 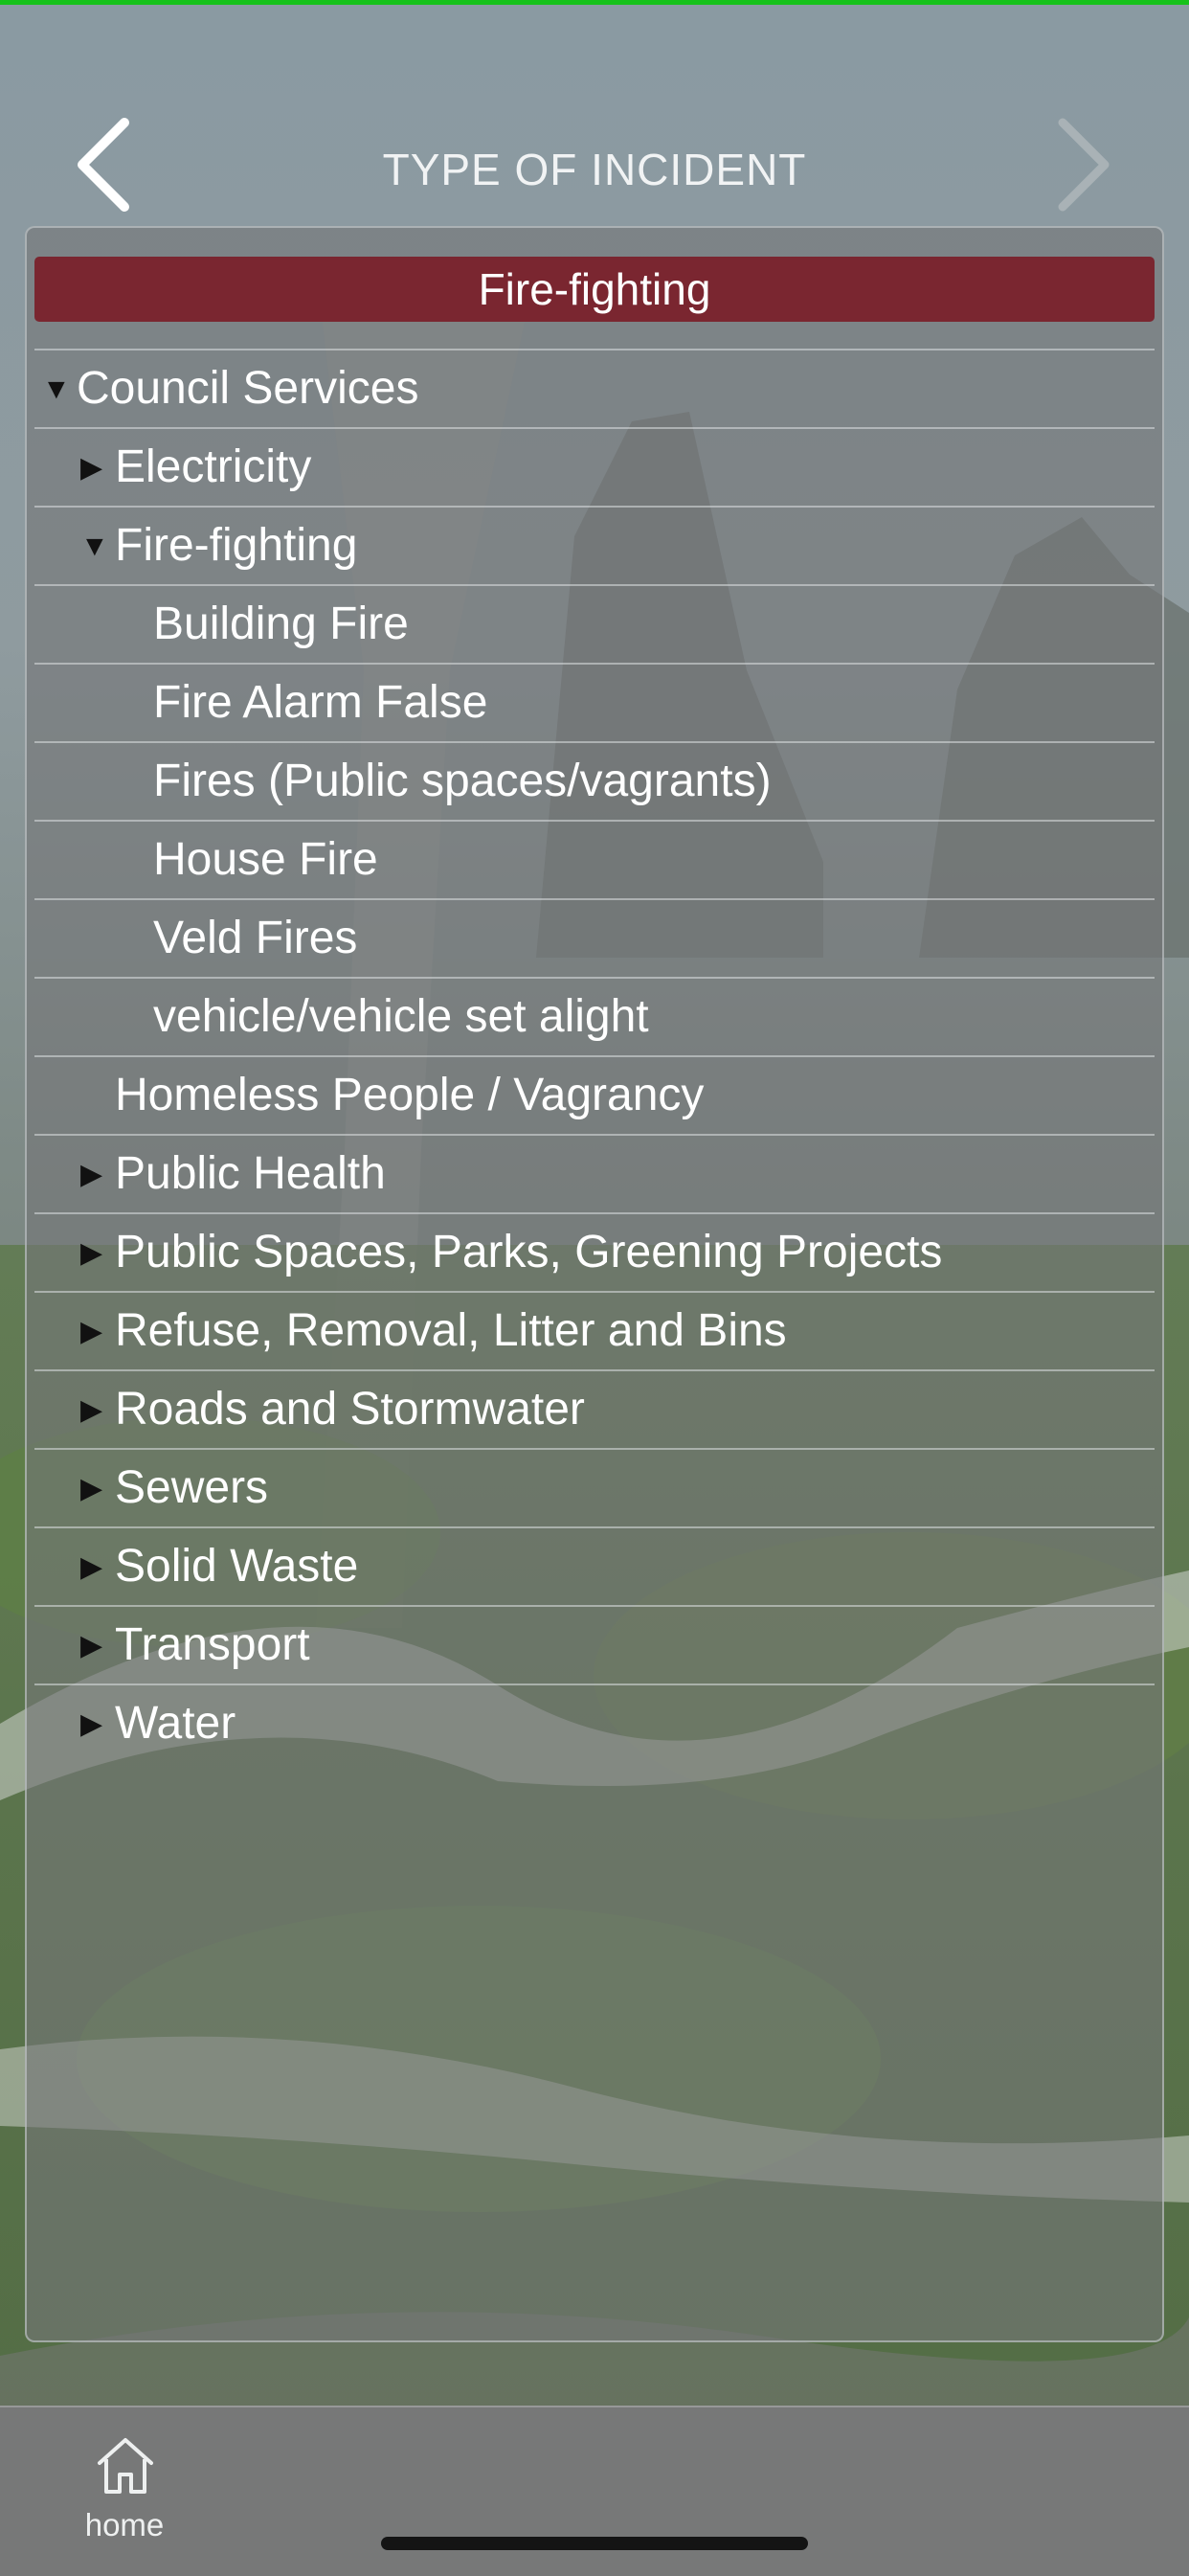 I want to click on selected-incident-type: Fire-fighting, so click(x=594, y=289).